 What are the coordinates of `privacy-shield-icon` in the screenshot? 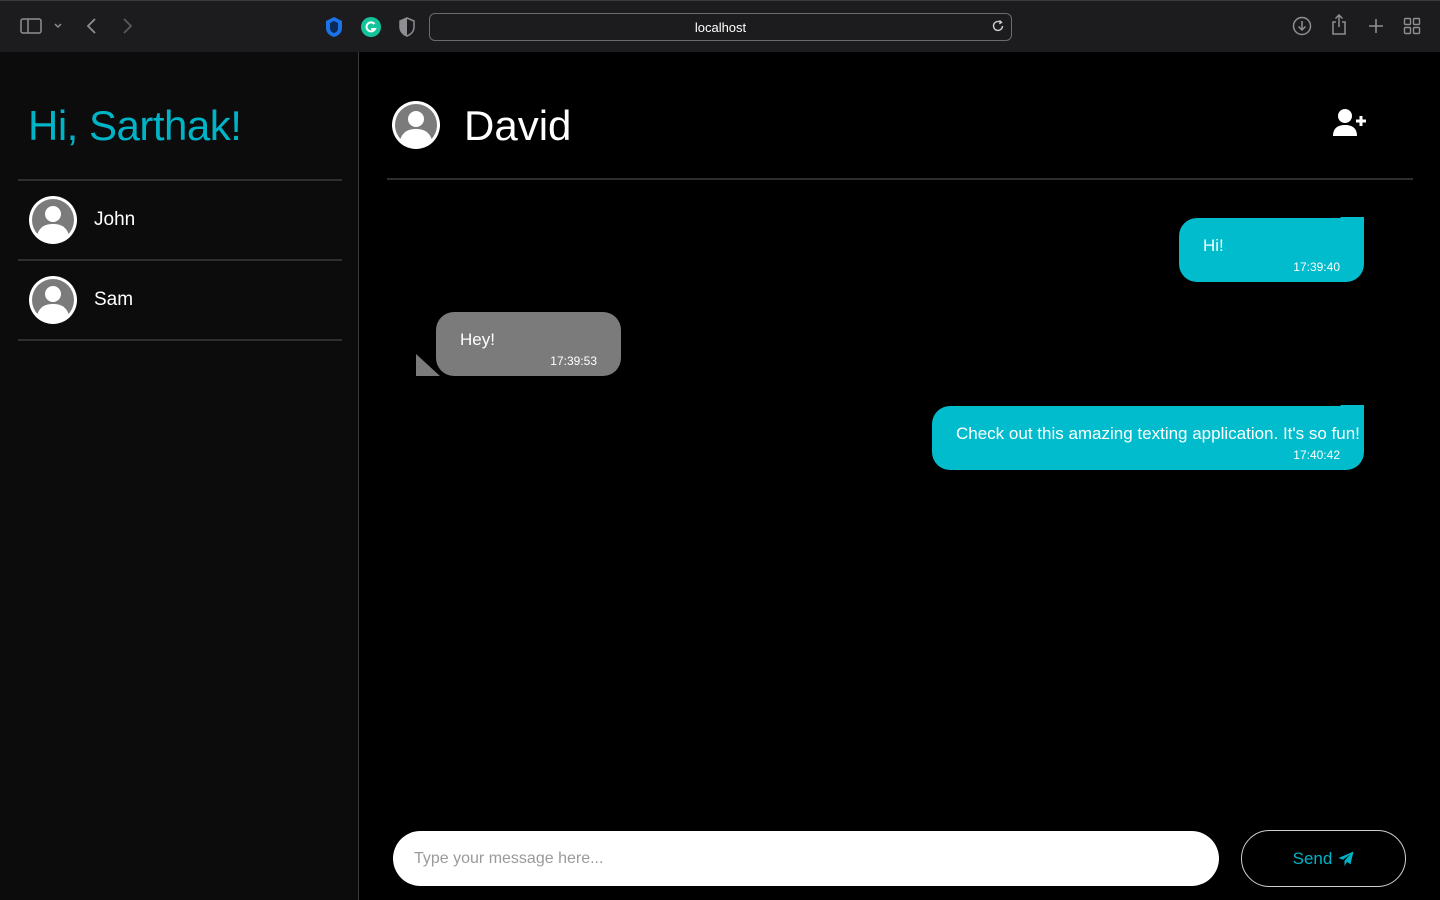 It's located at (407, 27).